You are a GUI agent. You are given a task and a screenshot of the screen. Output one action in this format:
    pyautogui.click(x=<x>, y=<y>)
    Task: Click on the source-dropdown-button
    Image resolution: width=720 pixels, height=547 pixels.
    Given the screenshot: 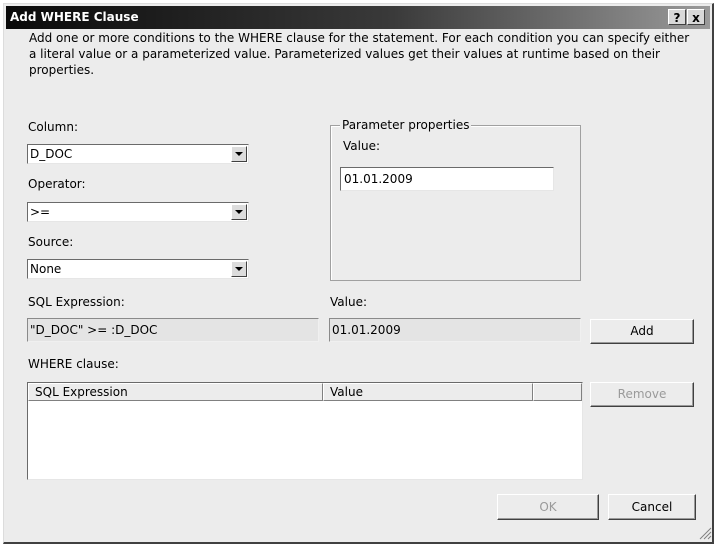 What is the action you would take?
    pyautogui.click(x=239, y=269)
    